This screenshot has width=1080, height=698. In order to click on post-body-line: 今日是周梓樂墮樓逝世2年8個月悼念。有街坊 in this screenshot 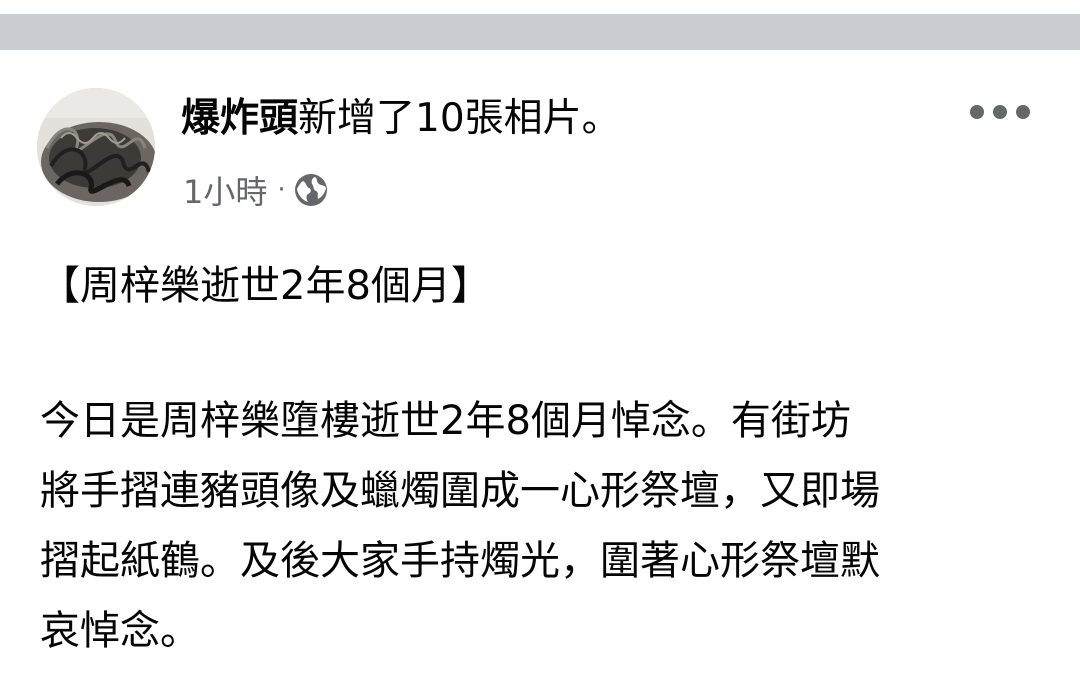, I will do `click(445, 421)`.